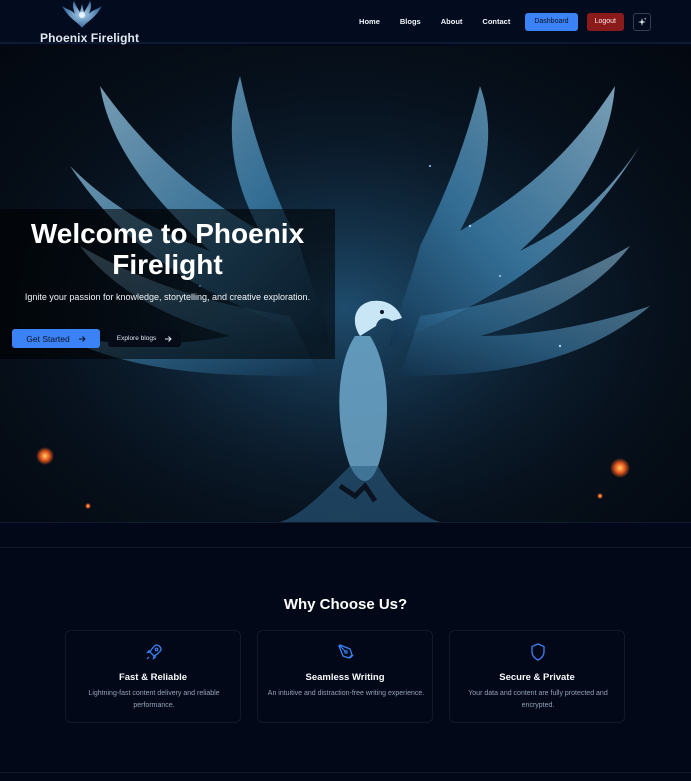 The height and width of the screenshot is (781, 691). What do you see at coordinates (605, 22) in the screenshot?
I see `logout-button: Logout` at bounding box center [605, 22].